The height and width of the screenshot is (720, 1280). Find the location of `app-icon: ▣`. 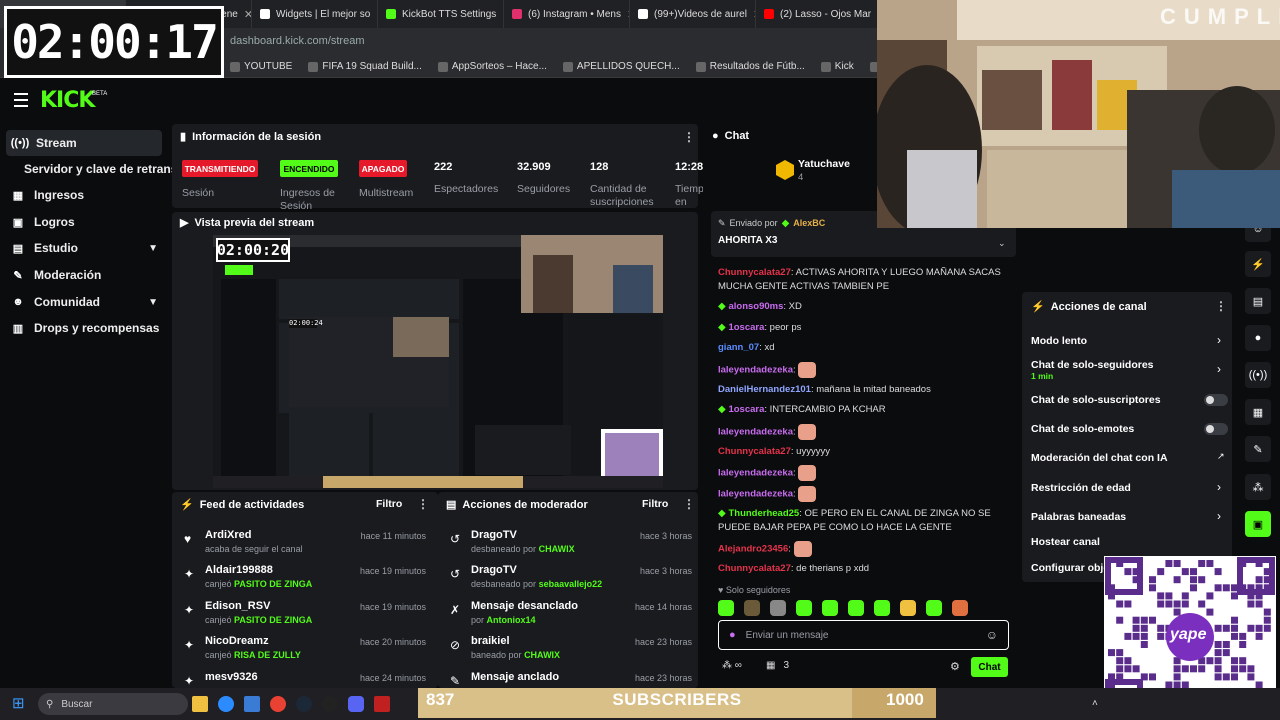

app-icon: ▣ is located at coordinates (1258, 524).